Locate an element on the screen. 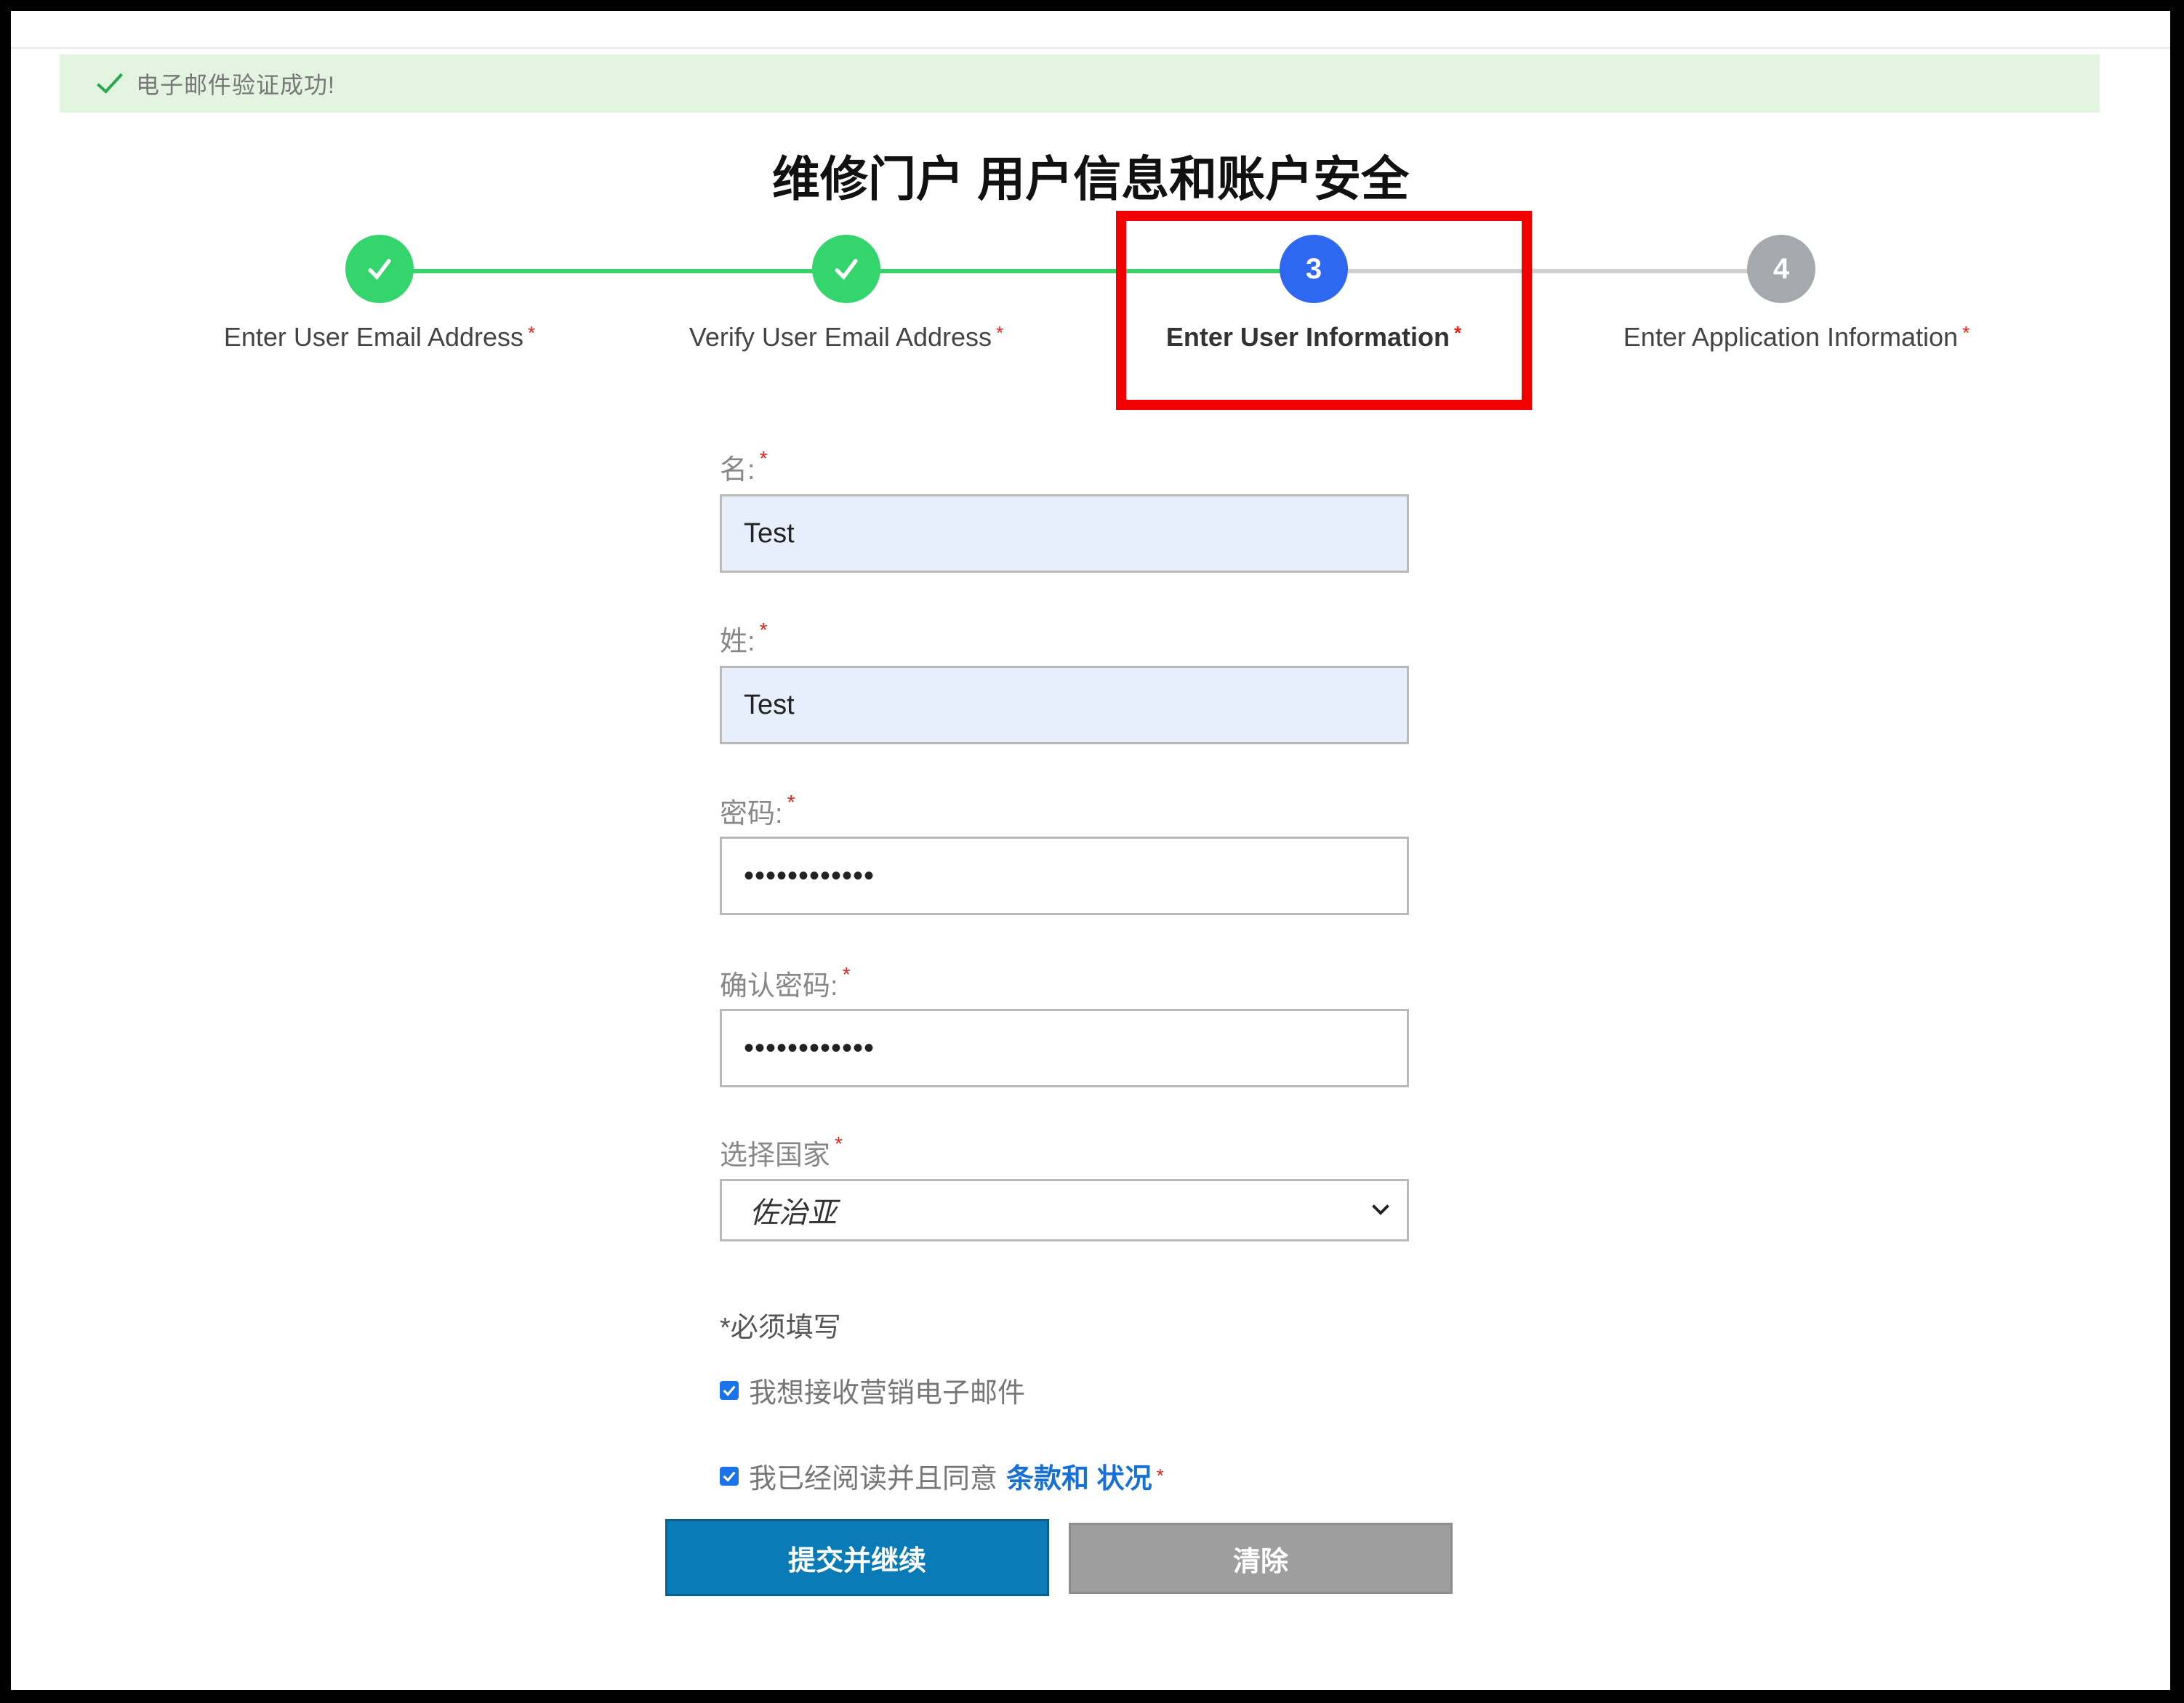 This screenshot has height=1703, width=2184. last-name-label: 姓: * is located at coordinates (744, 638).